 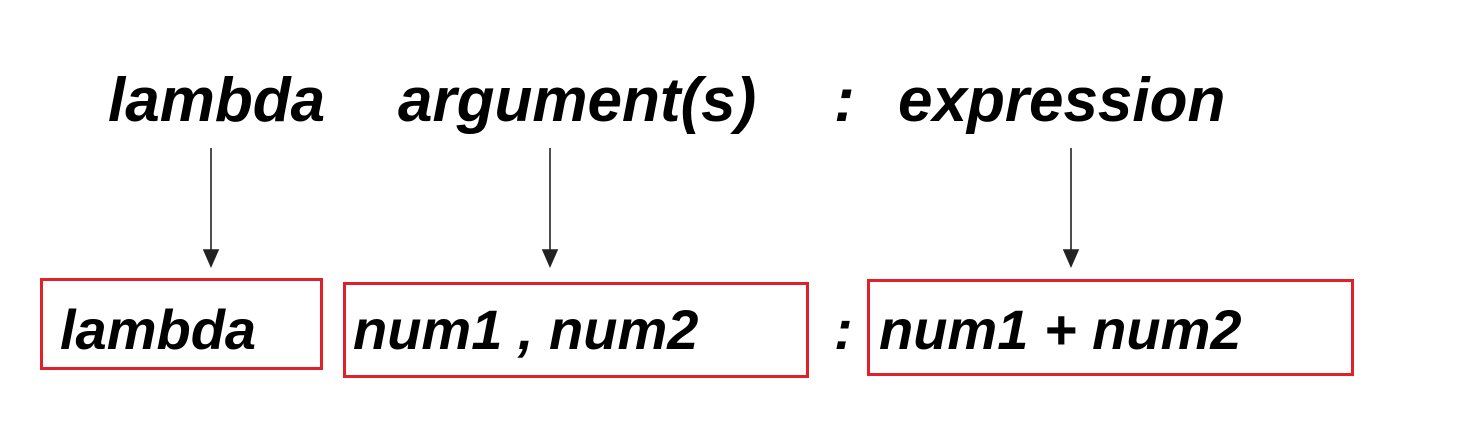 I want to click on example-colon: :, so click(x=843, y=329).